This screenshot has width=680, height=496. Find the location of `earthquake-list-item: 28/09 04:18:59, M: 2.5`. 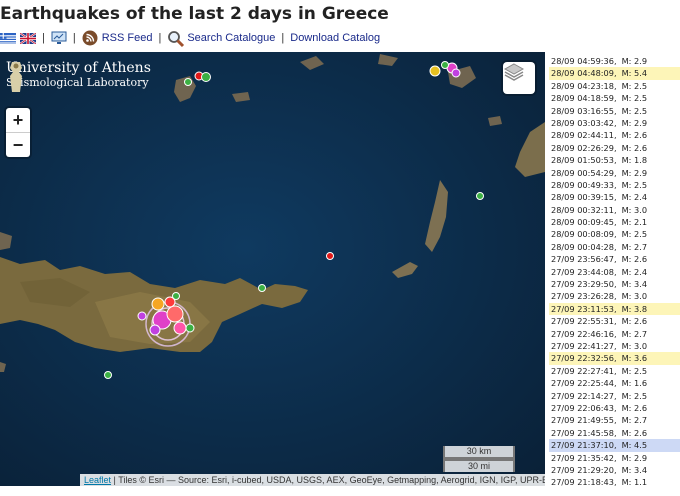

earthquake-list-item: 28/09 04:18:59, M: 2.5 is located at coordinates (614, 98).